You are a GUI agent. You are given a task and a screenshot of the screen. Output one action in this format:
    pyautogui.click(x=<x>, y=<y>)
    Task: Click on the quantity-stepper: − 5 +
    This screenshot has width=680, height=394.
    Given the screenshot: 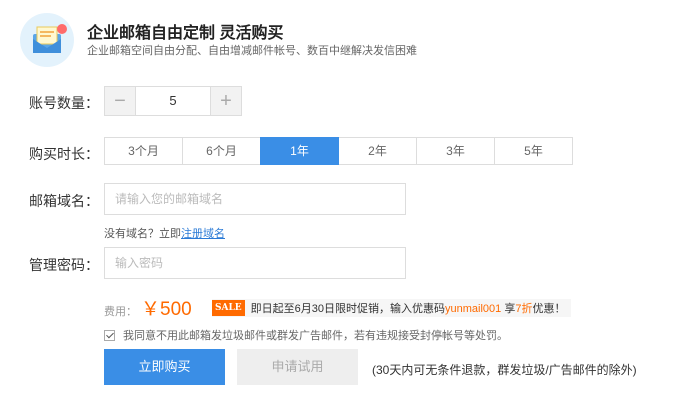 What is the action you would take?
    pyautogui.click(x=173, y=101)
    